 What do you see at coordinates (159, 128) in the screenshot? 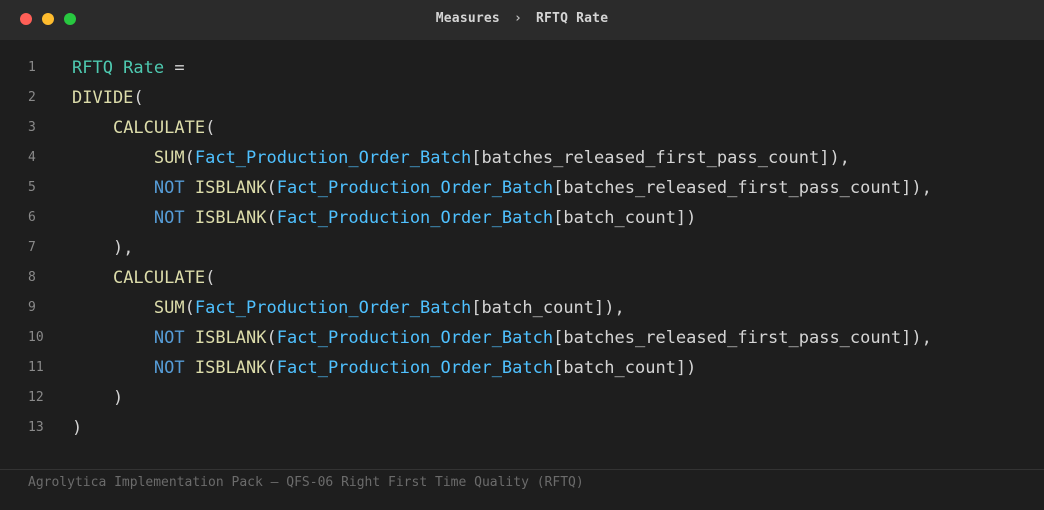
I see `code-token-func: CALCULATE` at bounding box center [159, 128].